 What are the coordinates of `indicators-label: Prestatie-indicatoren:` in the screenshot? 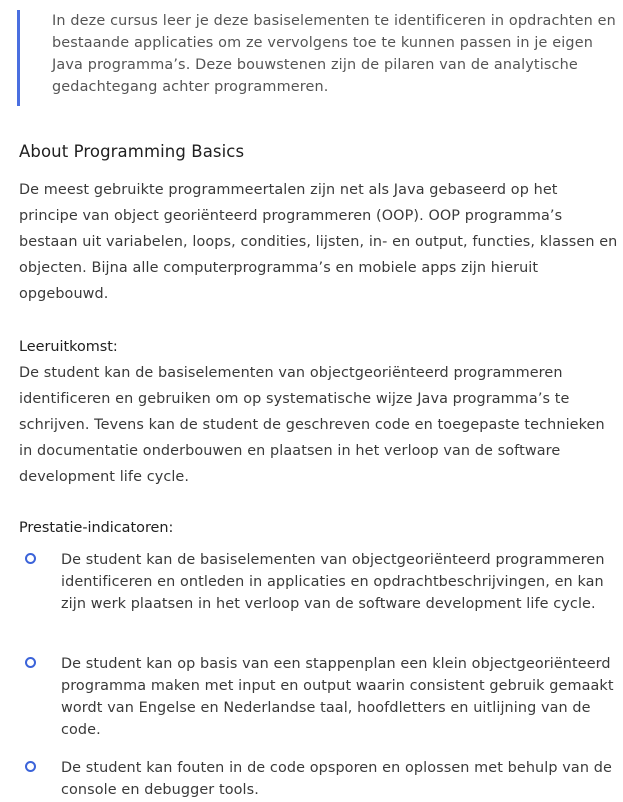 It's located at (96, 528).